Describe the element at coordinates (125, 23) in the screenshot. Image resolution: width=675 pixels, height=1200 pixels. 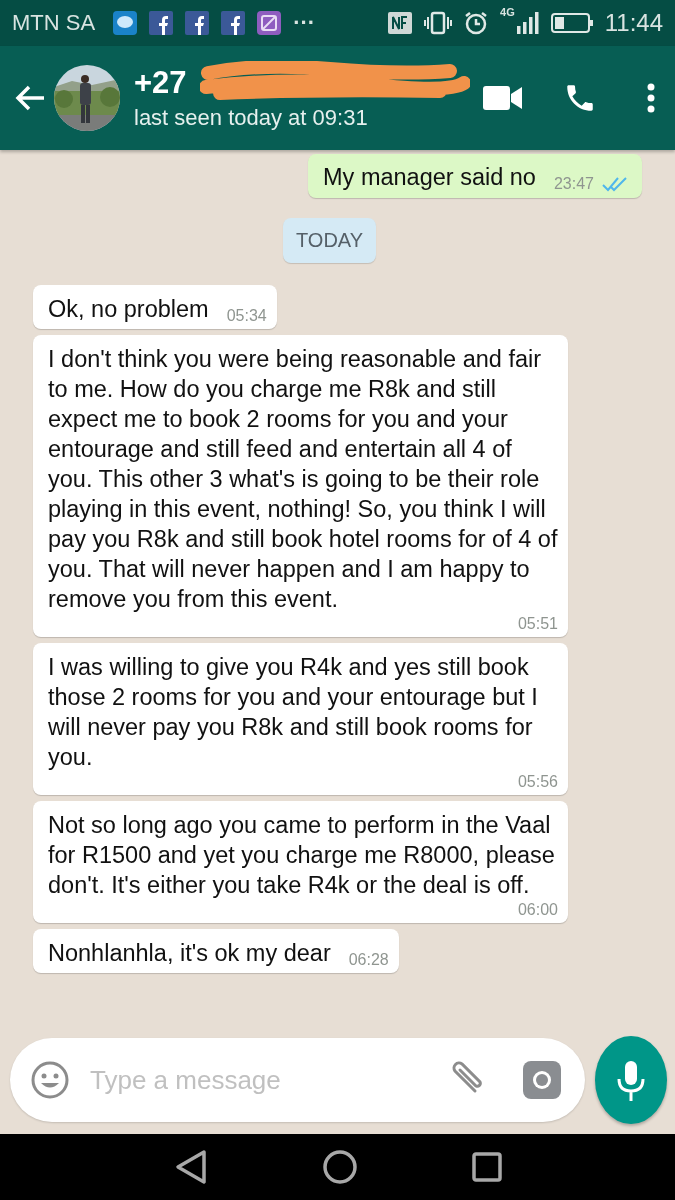
I see `message-icon` at that location.